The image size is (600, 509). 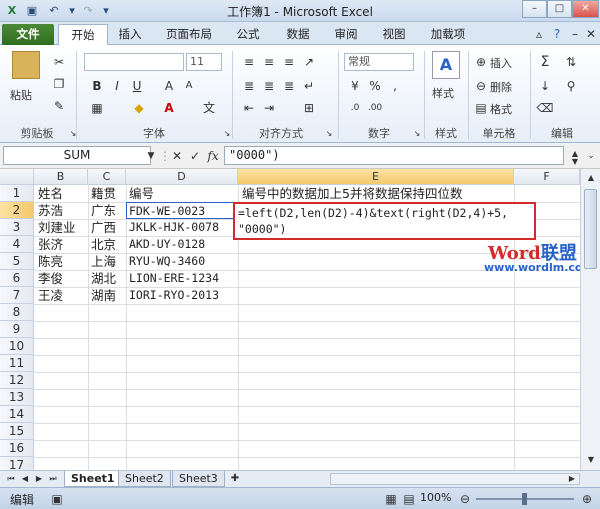 I want to click on styles-button: 样式, so click(x=443, y=93).